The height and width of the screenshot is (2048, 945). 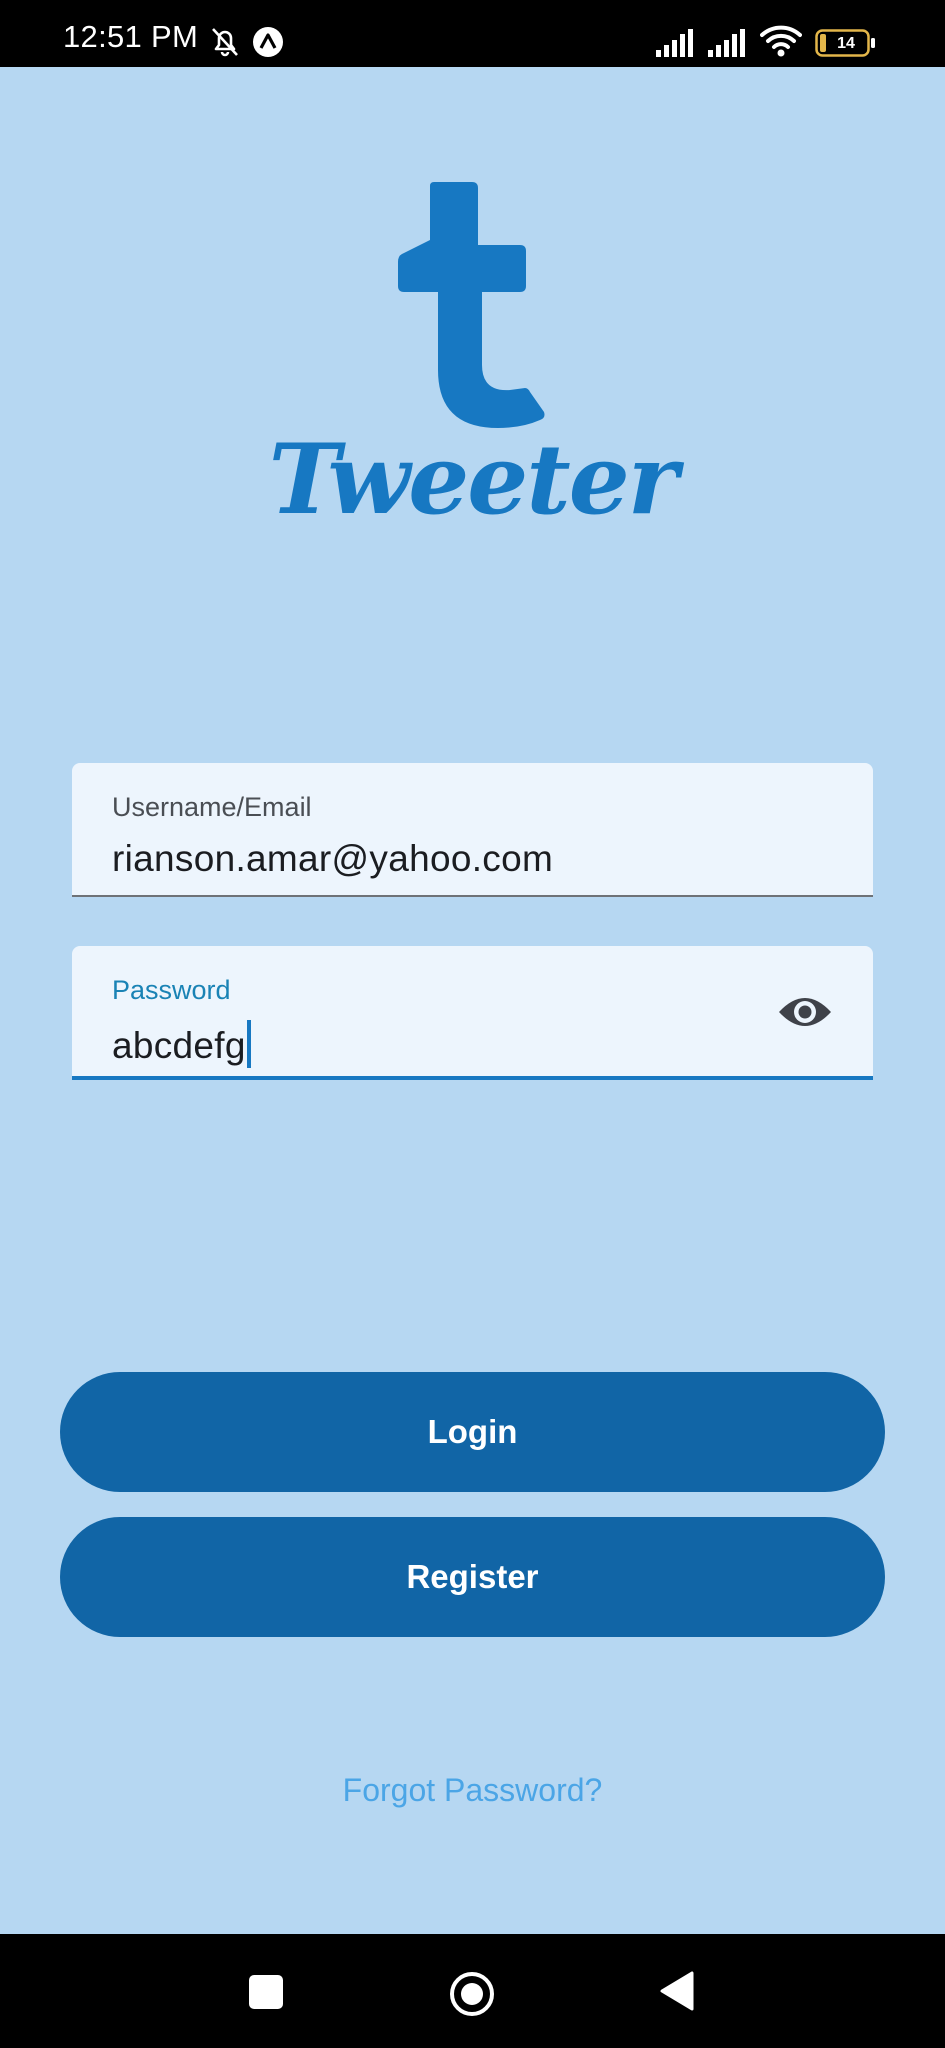 What do you see at coordinates (212, 807) in the screenshot?
I see `username-label: Username/Email` at bounding box center [212, 807].